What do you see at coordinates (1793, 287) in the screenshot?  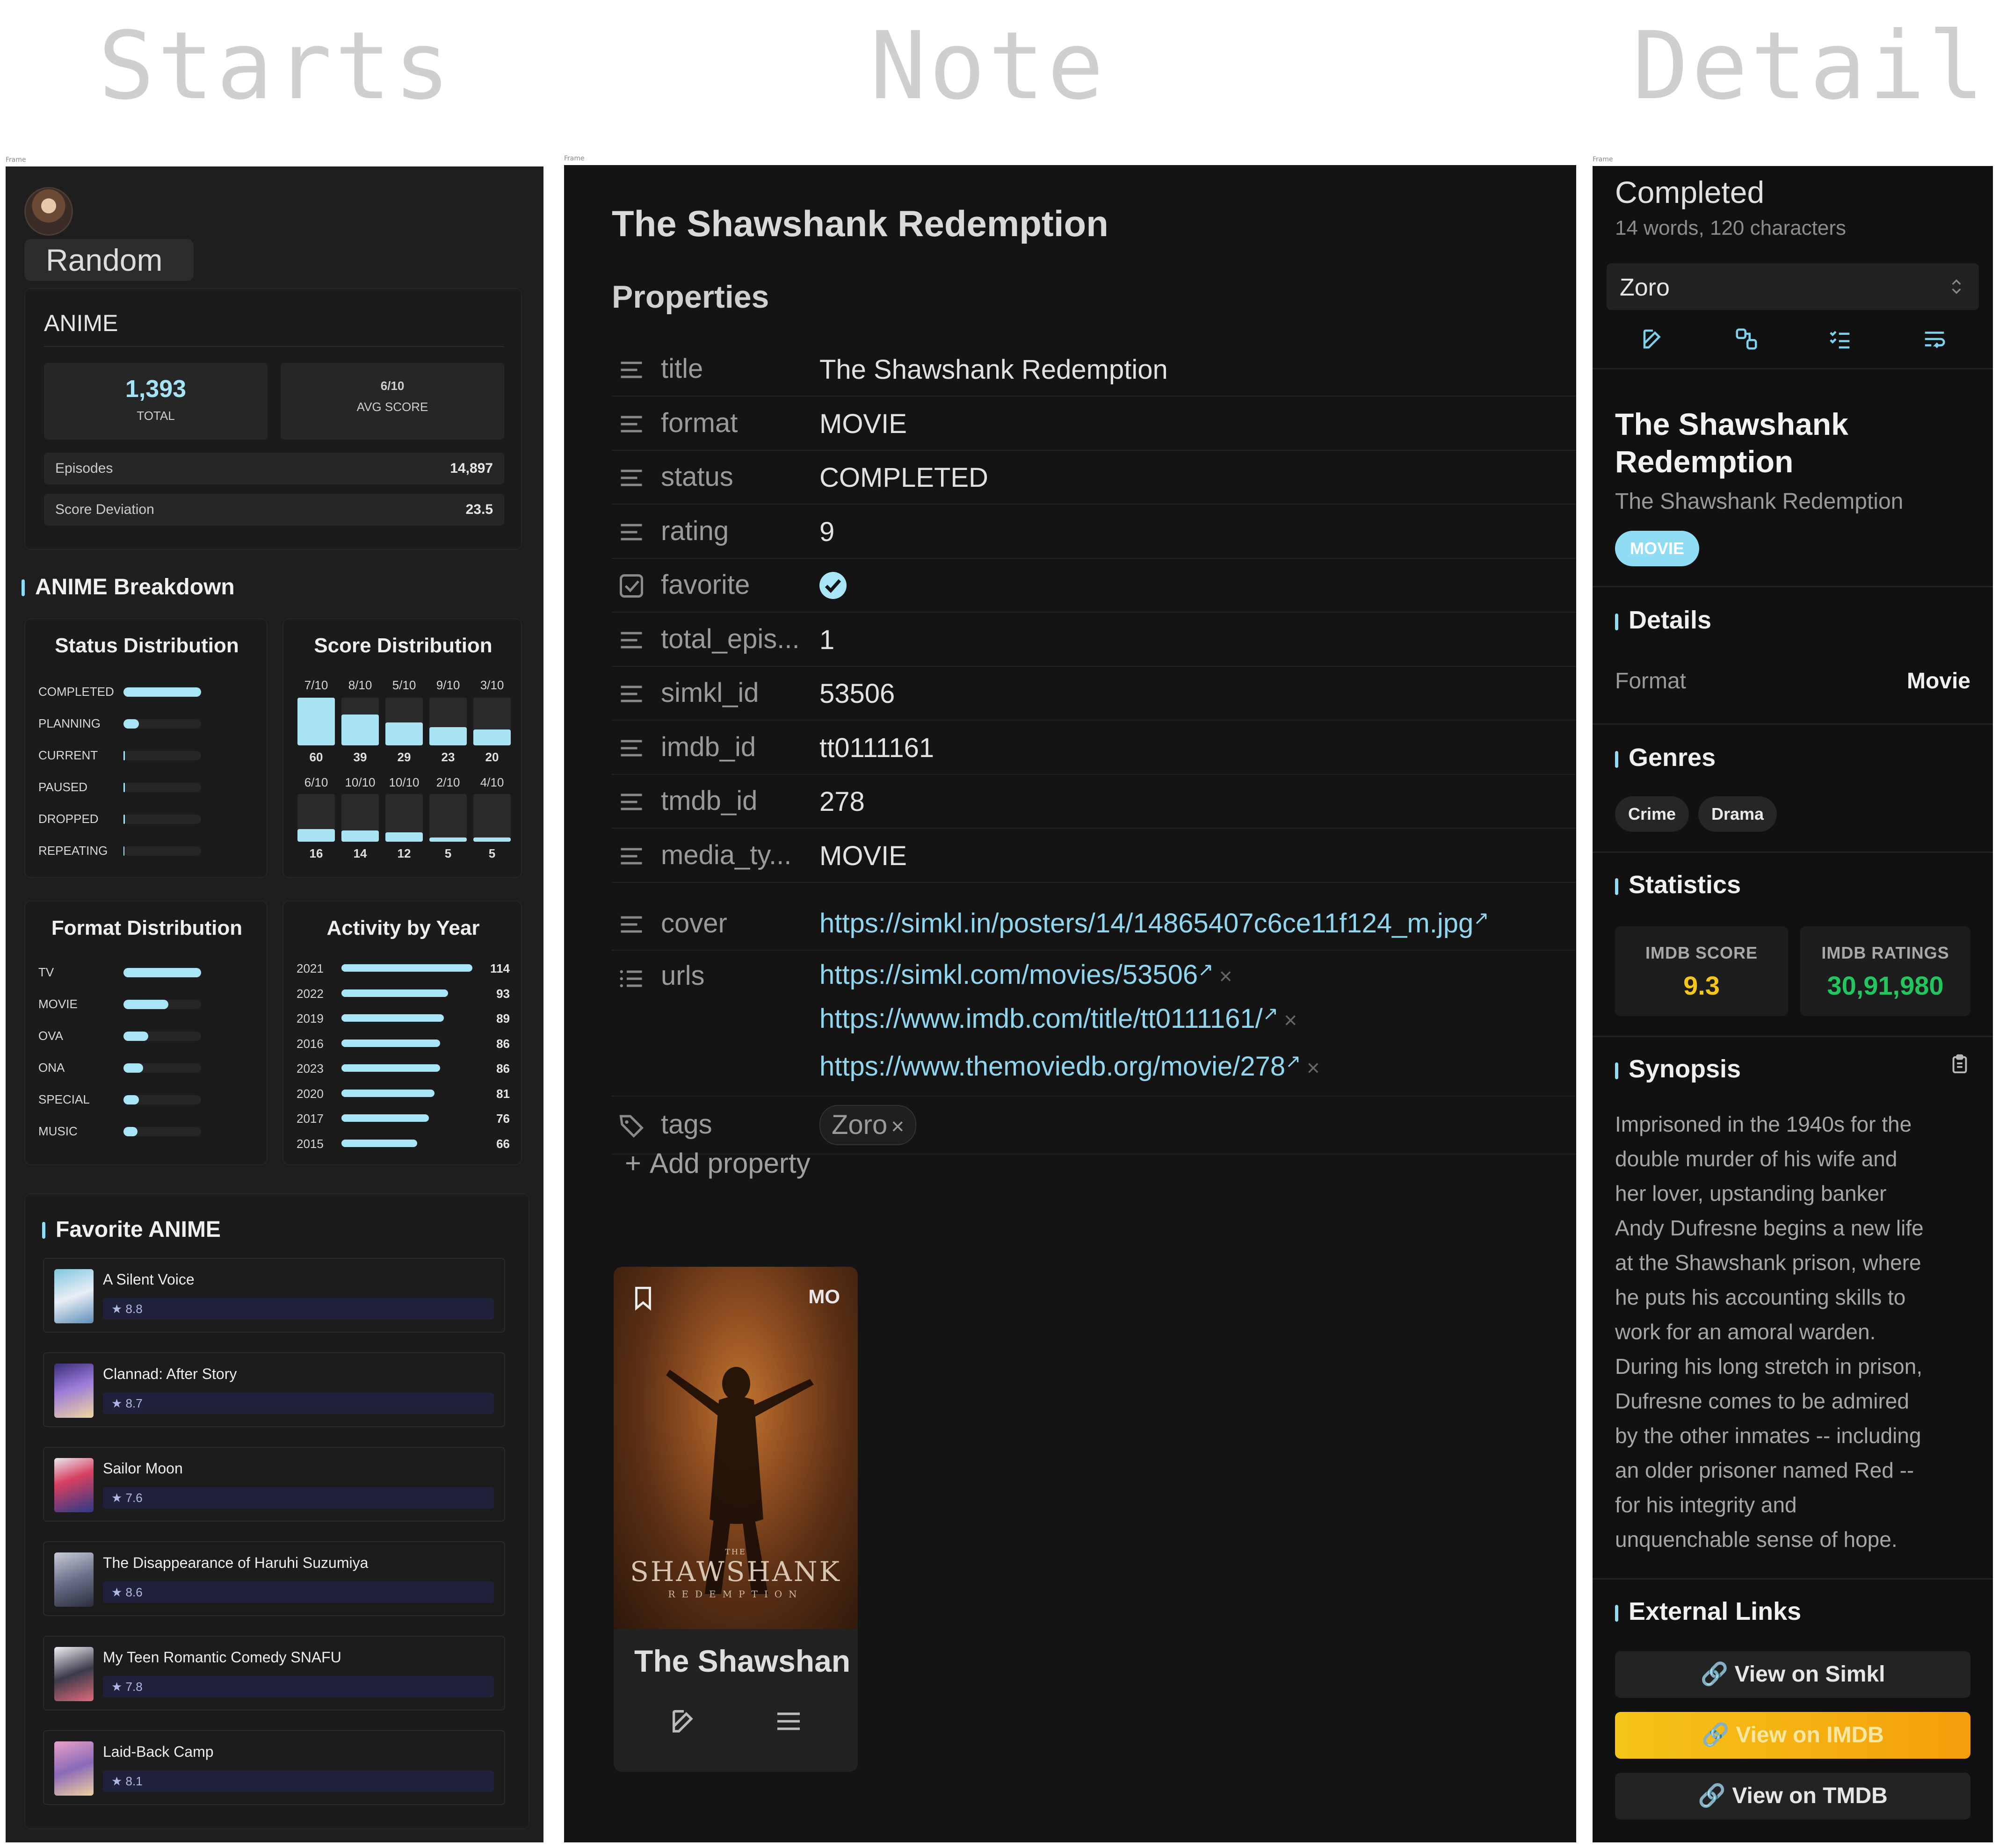 I see `note-selector: Zoro` at bounding box center [1793, 287].